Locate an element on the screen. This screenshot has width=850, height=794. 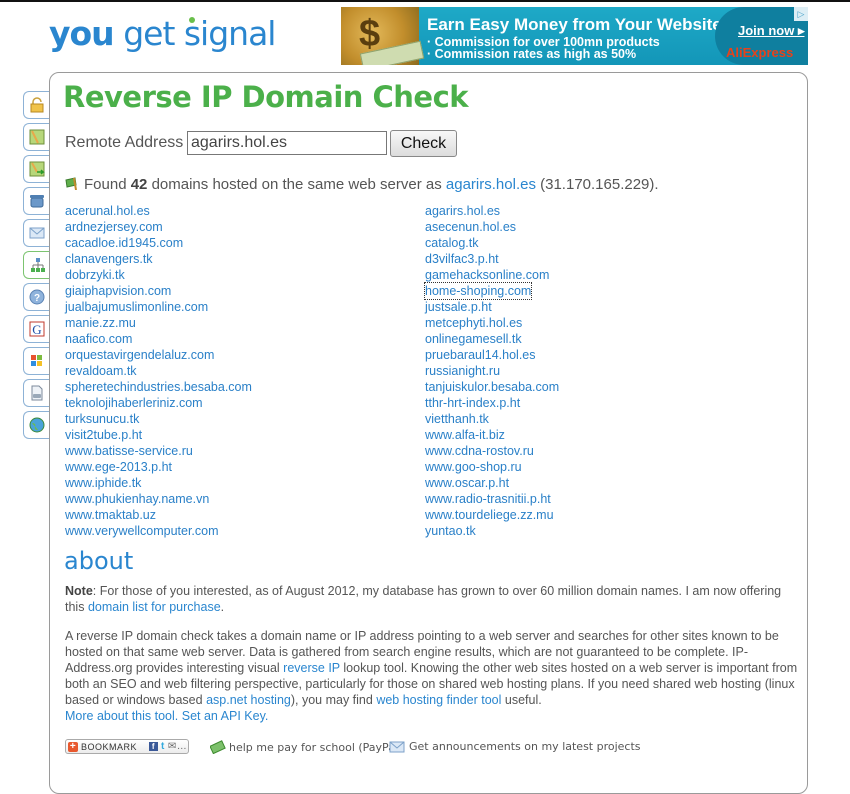
phone-icon is located at coordinates (37, 201).